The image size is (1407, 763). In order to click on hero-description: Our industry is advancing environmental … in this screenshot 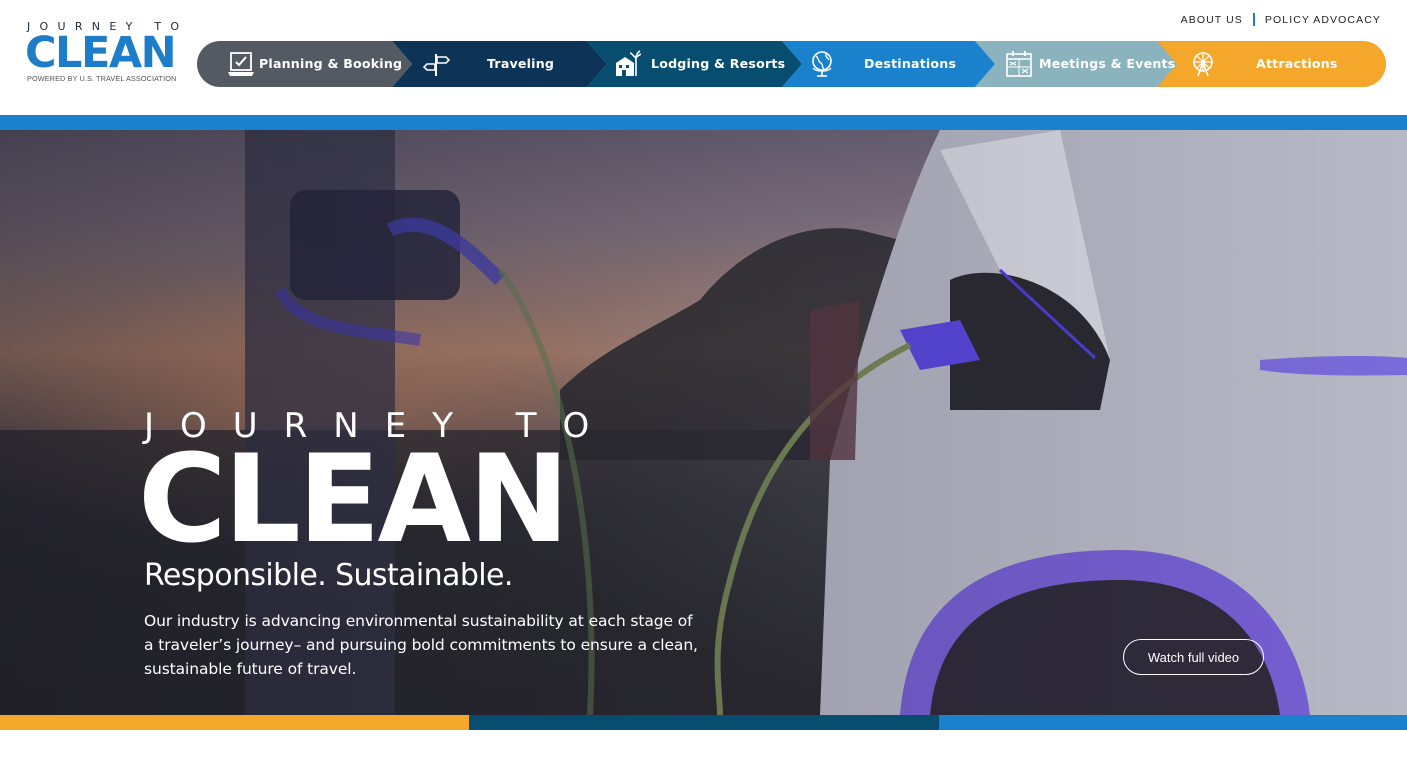, I will do `click(421, 645)`.